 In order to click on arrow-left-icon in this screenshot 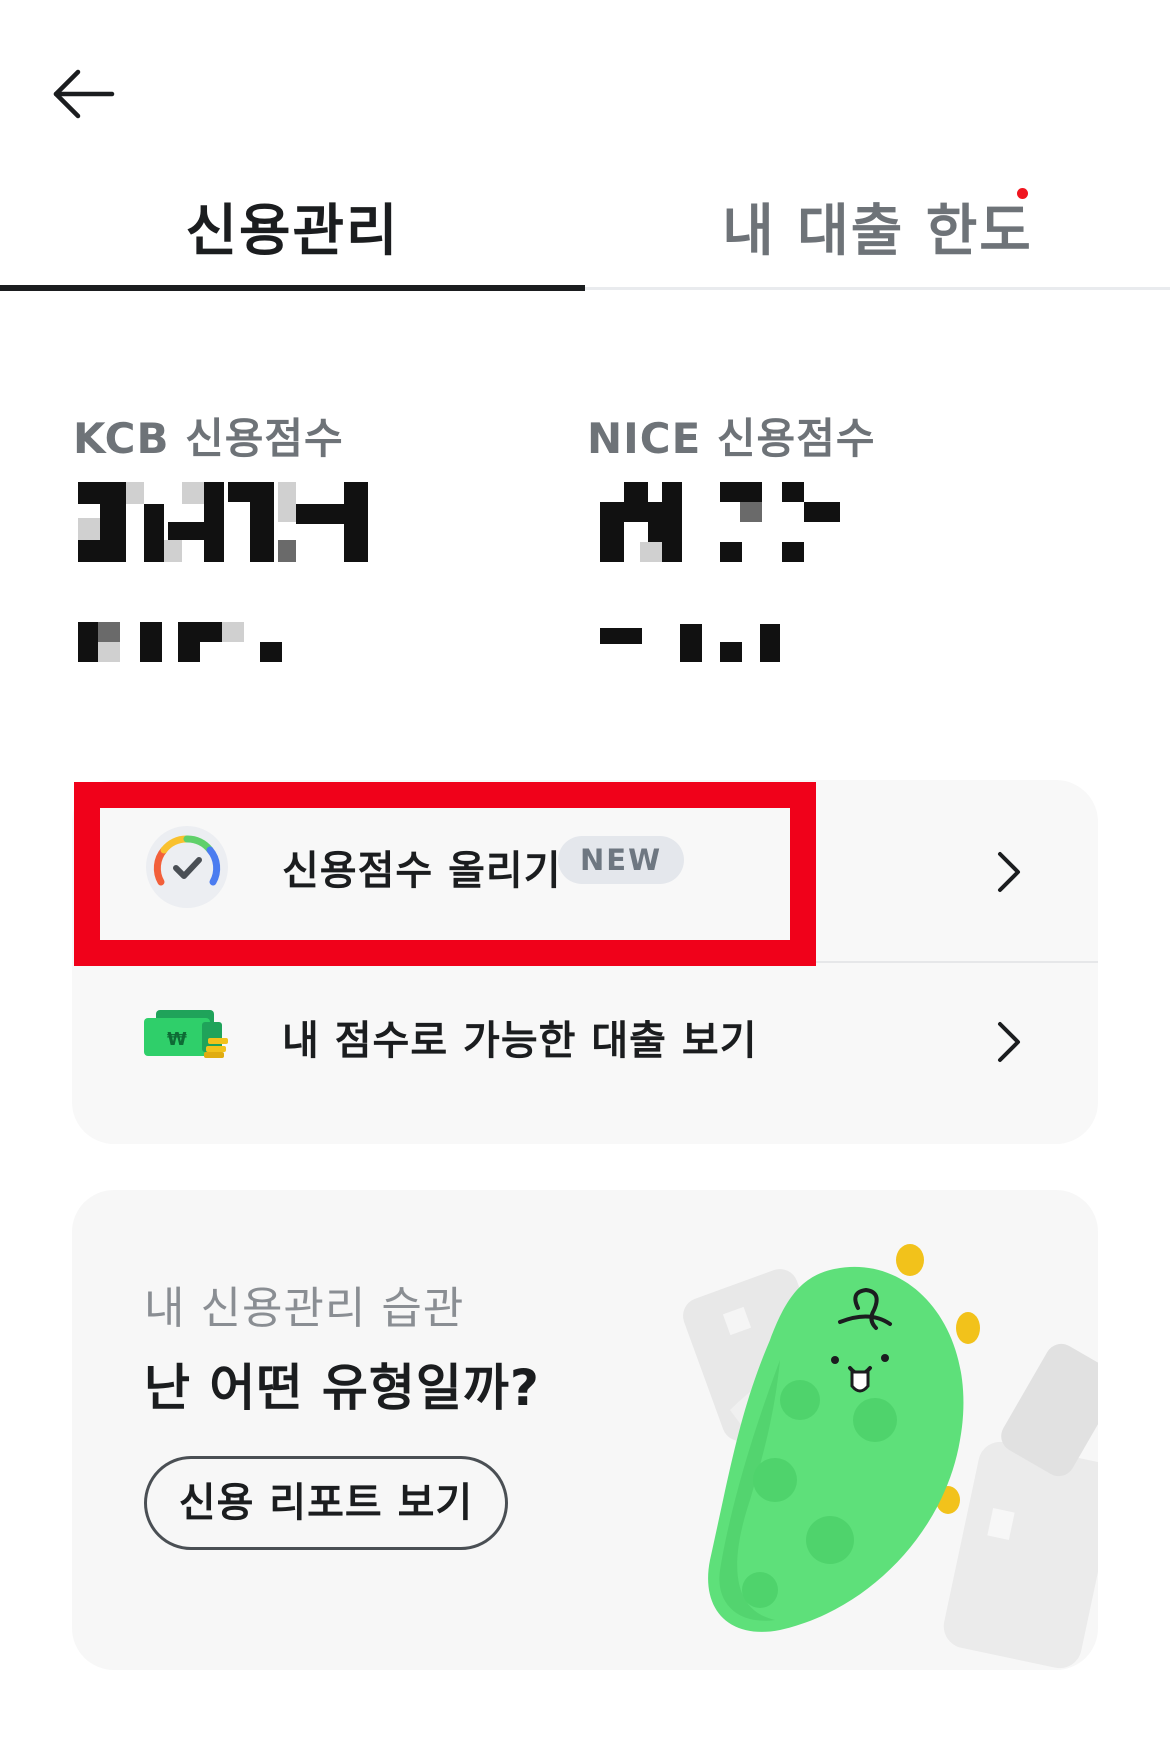, I will do `click(84, 94)`.